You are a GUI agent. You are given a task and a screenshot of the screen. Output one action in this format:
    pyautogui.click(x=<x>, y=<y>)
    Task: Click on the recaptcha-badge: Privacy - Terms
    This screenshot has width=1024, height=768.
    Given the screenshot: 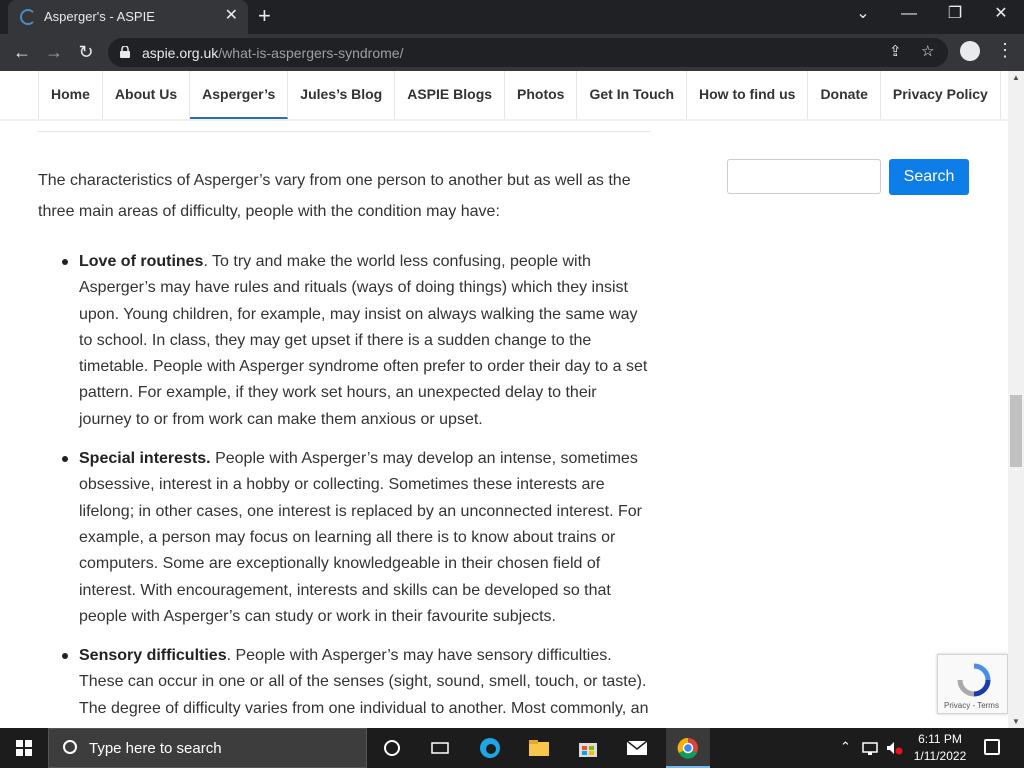 What is the action you would take?
    pyautogui.click(x=972, y=684)
    